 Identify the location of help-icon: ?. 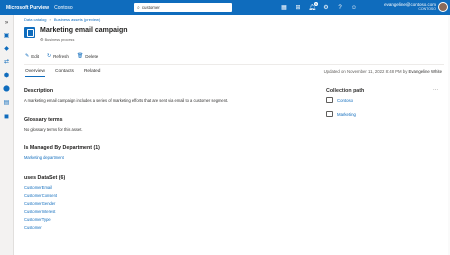
(340, 7).